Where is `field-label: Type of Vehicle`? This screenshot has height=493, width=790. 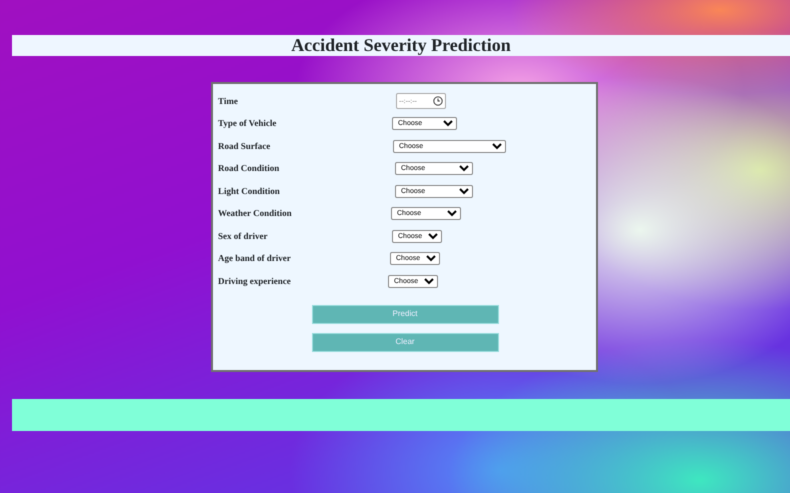 field-label: Type of Vehicle is located at coordinates (248, 123).